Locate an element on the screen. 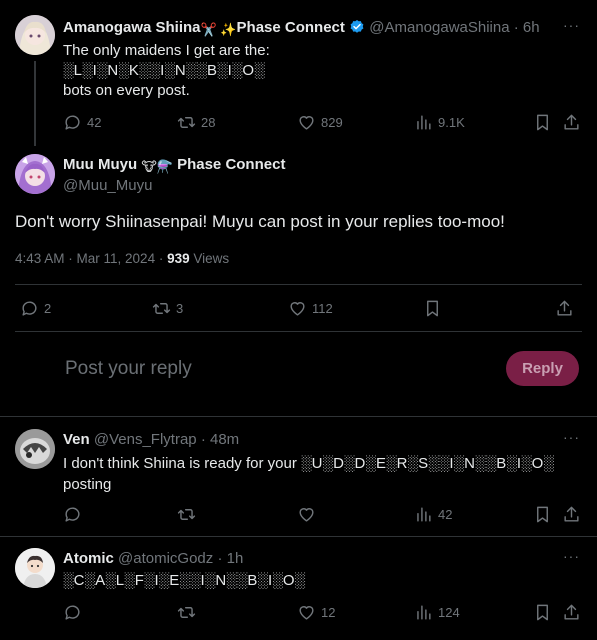 This screenshot has width=597, height=640. reply1-bookmark-button is located at coordinates (542, 514).